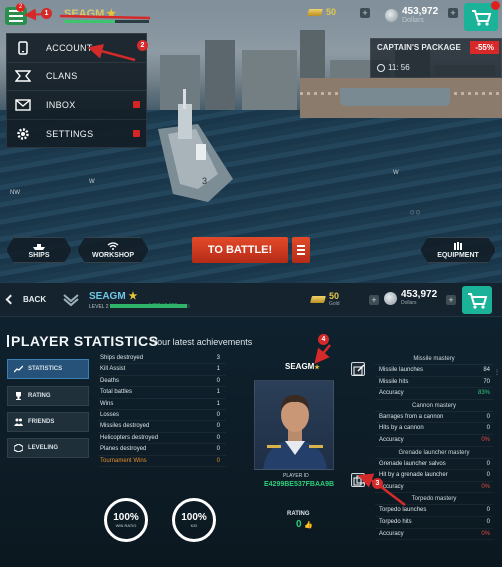 The height and width of the screenshot is (567, 502). Describe the element at coordinates (295, 432) in the screenshot. I see `captain-portrait-icon` at that location.